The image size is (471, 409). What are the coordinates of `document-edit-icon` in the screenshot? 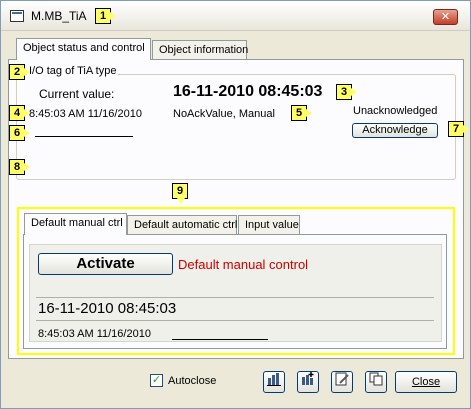 It's located at (342, 382).